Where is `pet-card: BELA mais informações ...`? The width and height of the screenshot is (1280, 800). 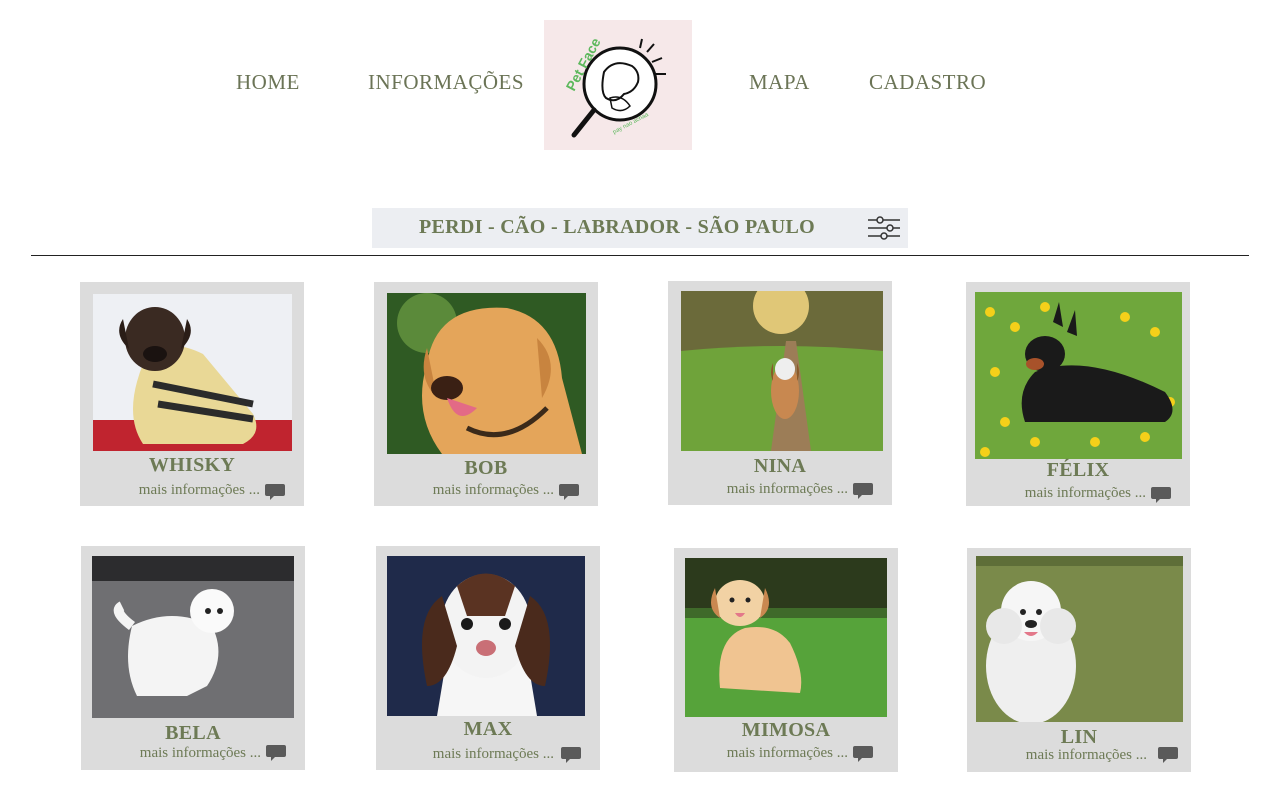 pet-card: BELA mais informações ... is located at coordinates (193, 658).